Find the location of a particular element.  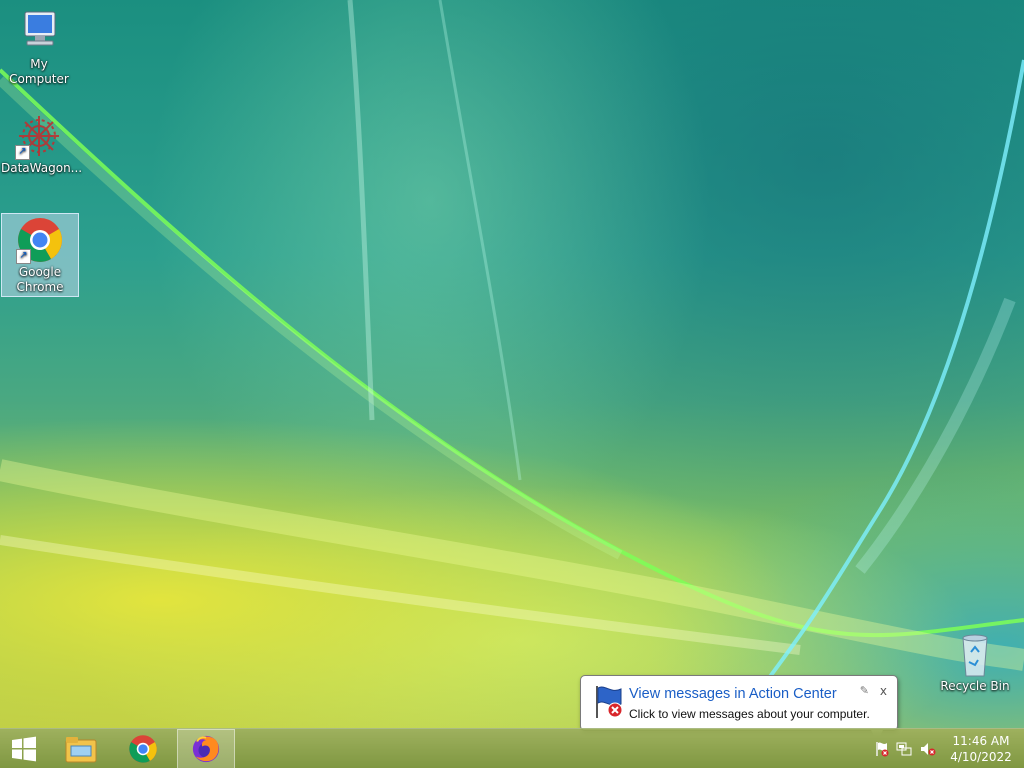

volume-muted-icon is located at coordinates (928, 749).